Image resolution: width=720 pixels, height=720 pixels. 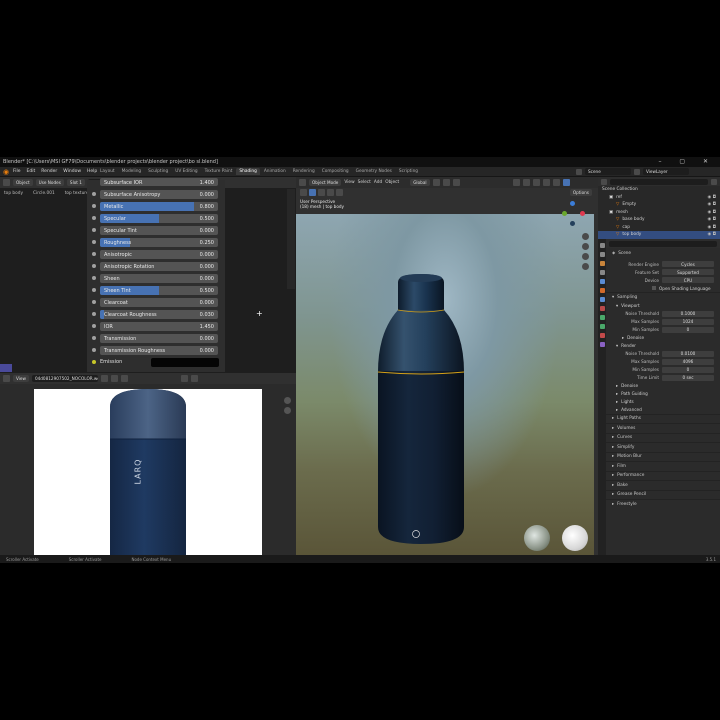 What do you see at coordinates (688, 321) in the screenshot?
I see `vp-max-samples-field: 1024` at bounding box center [688, 321].